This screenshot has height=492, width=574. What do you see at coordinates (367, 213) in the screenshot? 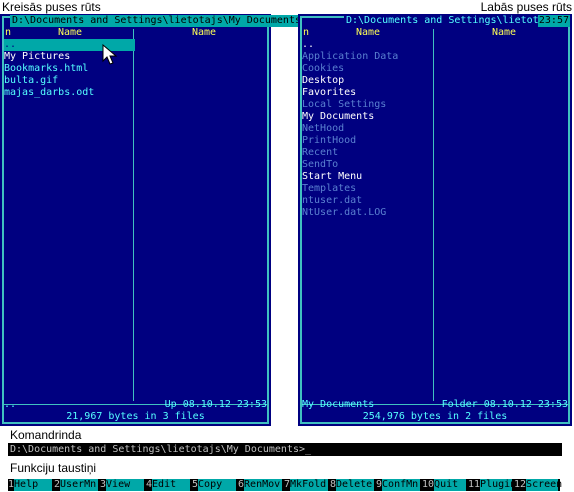
I see `right-file-item: NtUser.dat.LOG` at bounding box center [367, 213].